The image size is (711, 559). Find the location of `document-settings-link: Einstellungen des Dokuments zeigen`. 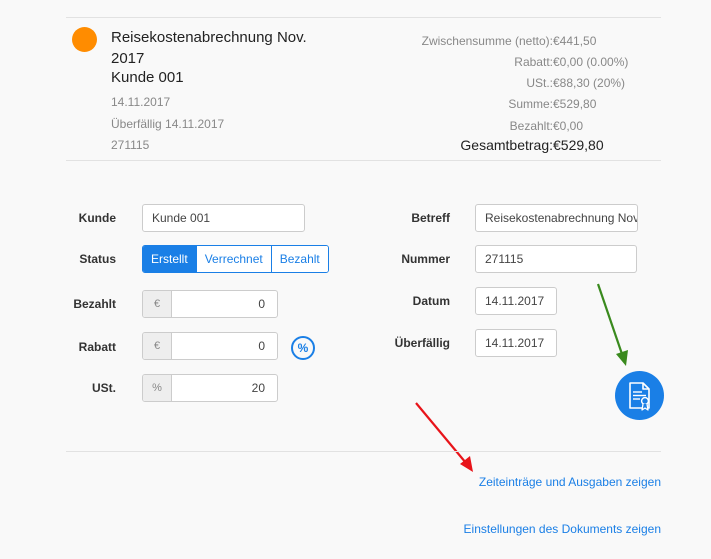

document-settings-link: Einstellungen des Dokuments zeigen is located at coordinates (562, 529).